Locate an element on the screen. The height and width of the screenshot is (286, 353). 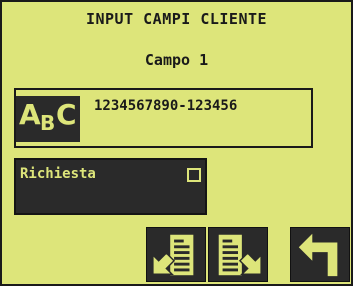
previous-field-button is located at coordinates (176, 254).